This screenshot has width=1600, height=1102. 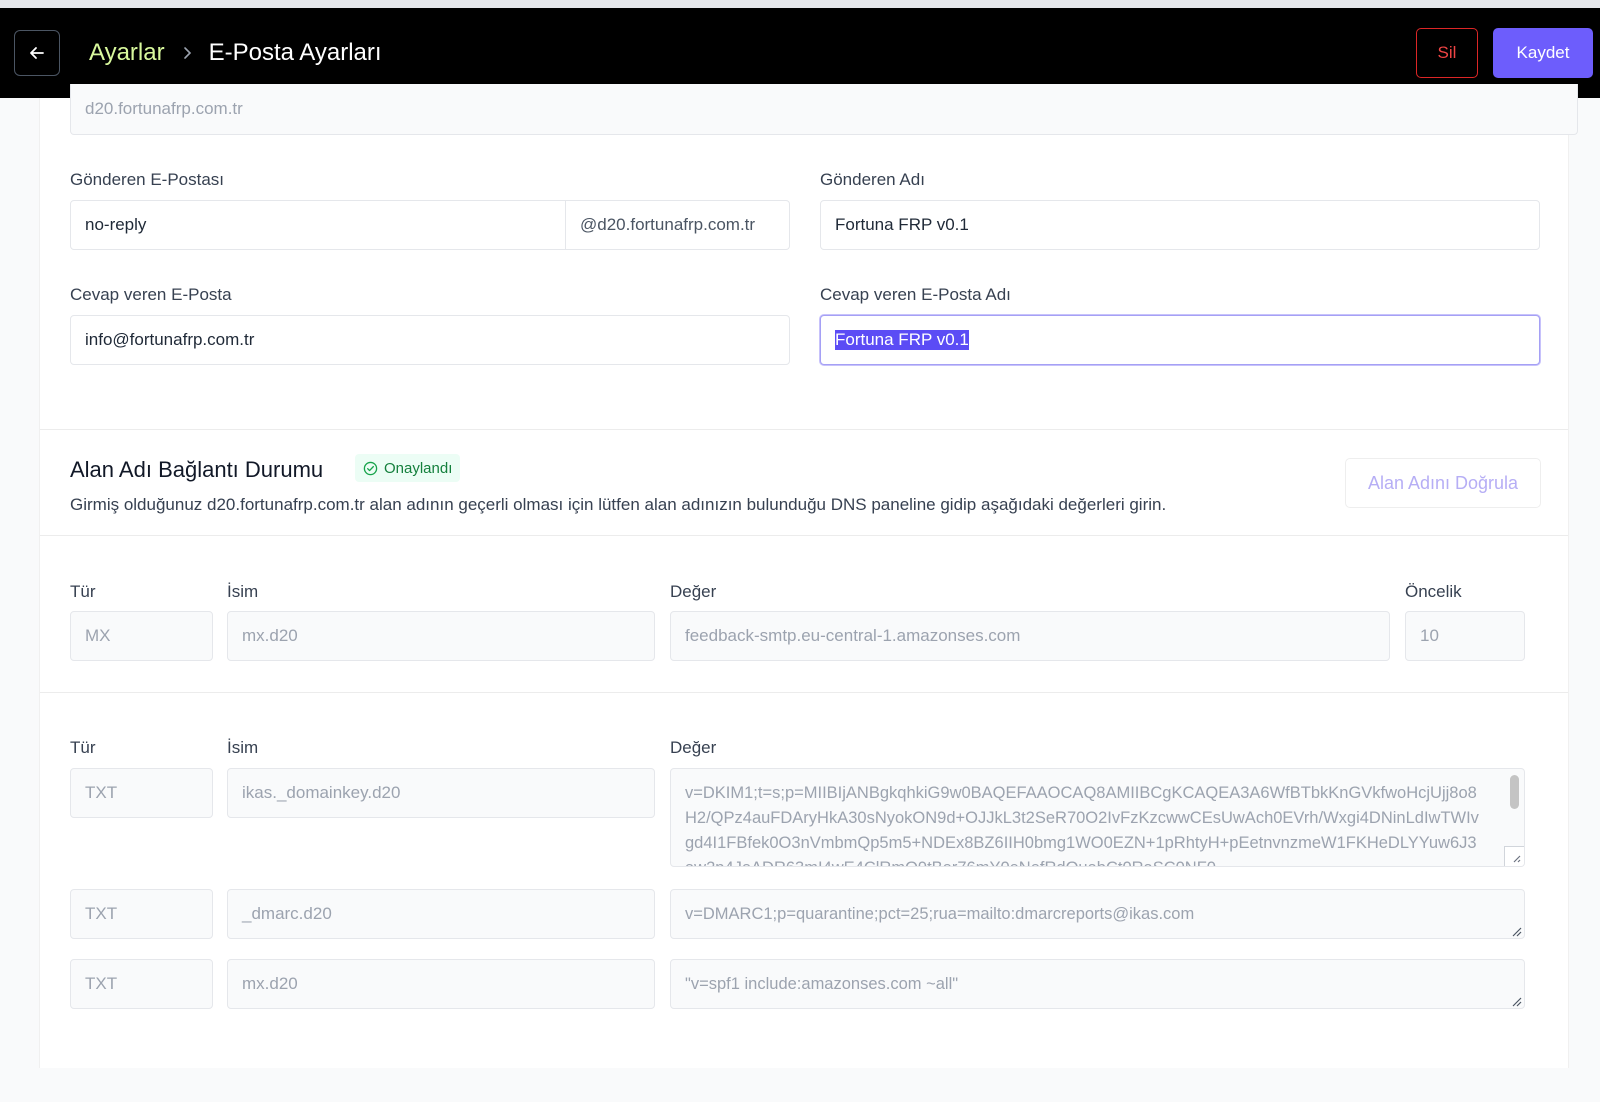 I want to click on breadcrumb-current: E-Posta Ayarları, so click(x=295, y=52).